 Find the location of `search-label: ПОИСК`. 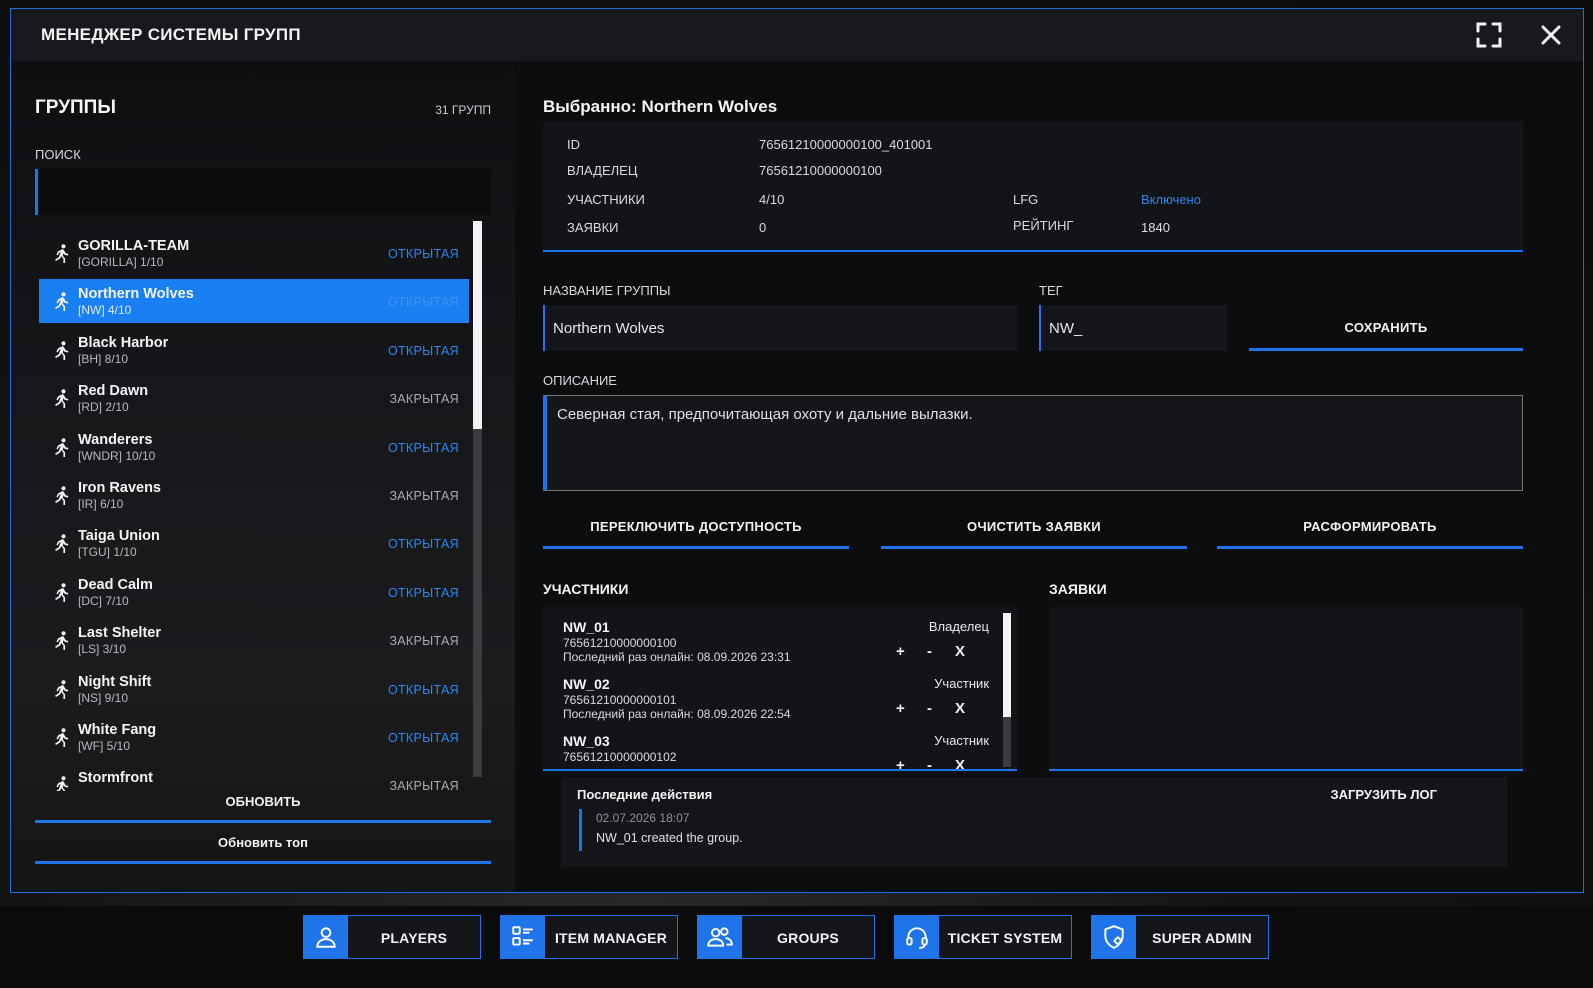

search-label: ПОИСК is located at coordinates (58, 154).